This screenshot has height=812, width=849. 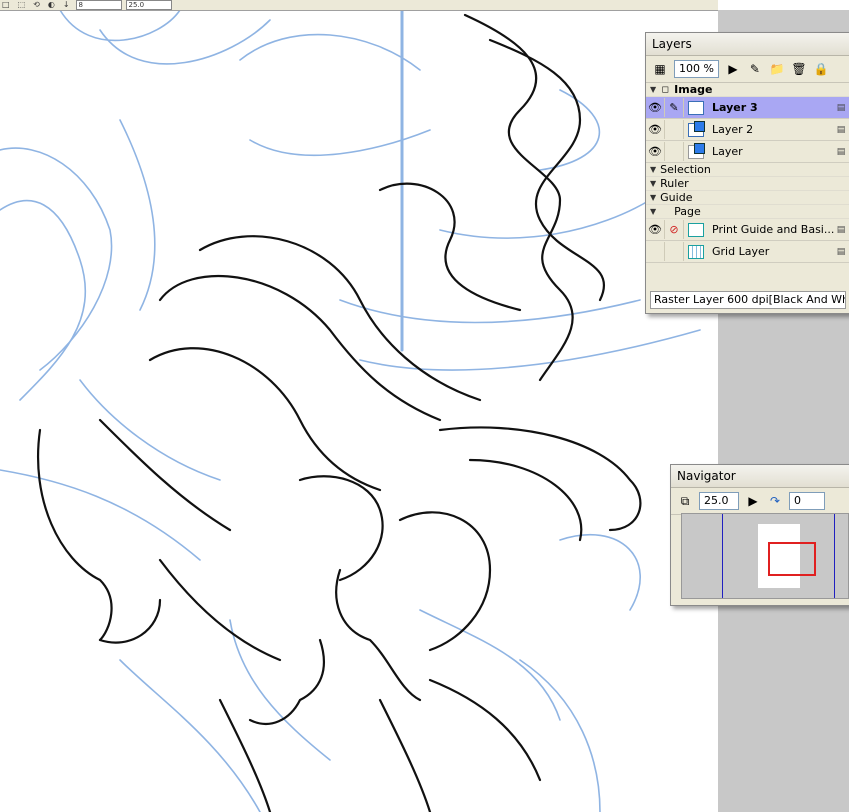 What do you see at coordinates (359, 5) in the screenshot?
I see `top-toolbar: □ ⬚ ⟲ ◐ ↓ 8 25.0` at bounding box center [359, 5].